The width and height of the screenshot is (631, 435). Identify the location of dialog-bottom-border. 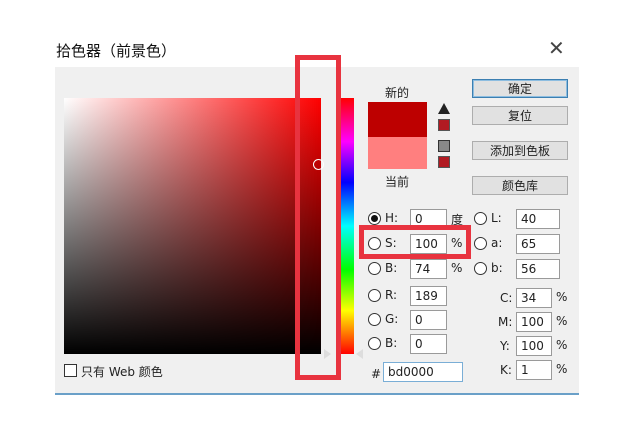
(317, 394).